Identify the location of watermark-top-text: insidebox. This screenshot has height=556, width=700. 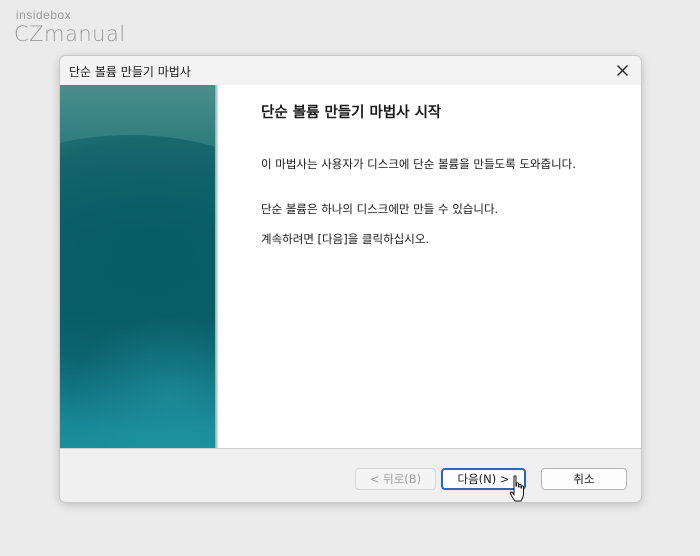
(44, 15).